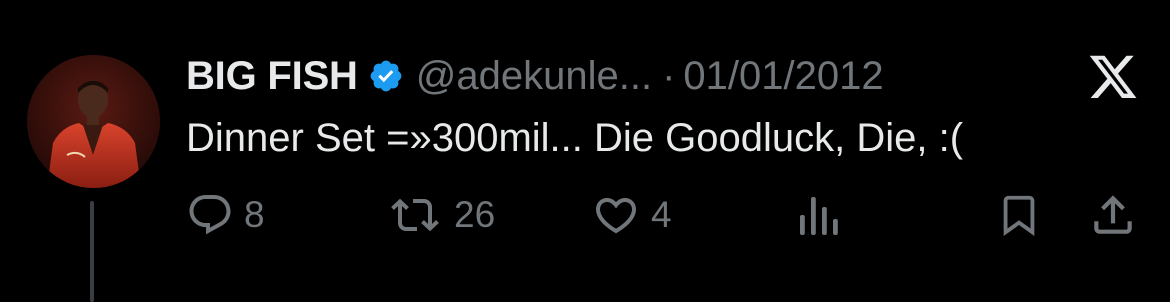 The image size is (1170, 302). I want to click on bookmark-button, so click(1019, 215).